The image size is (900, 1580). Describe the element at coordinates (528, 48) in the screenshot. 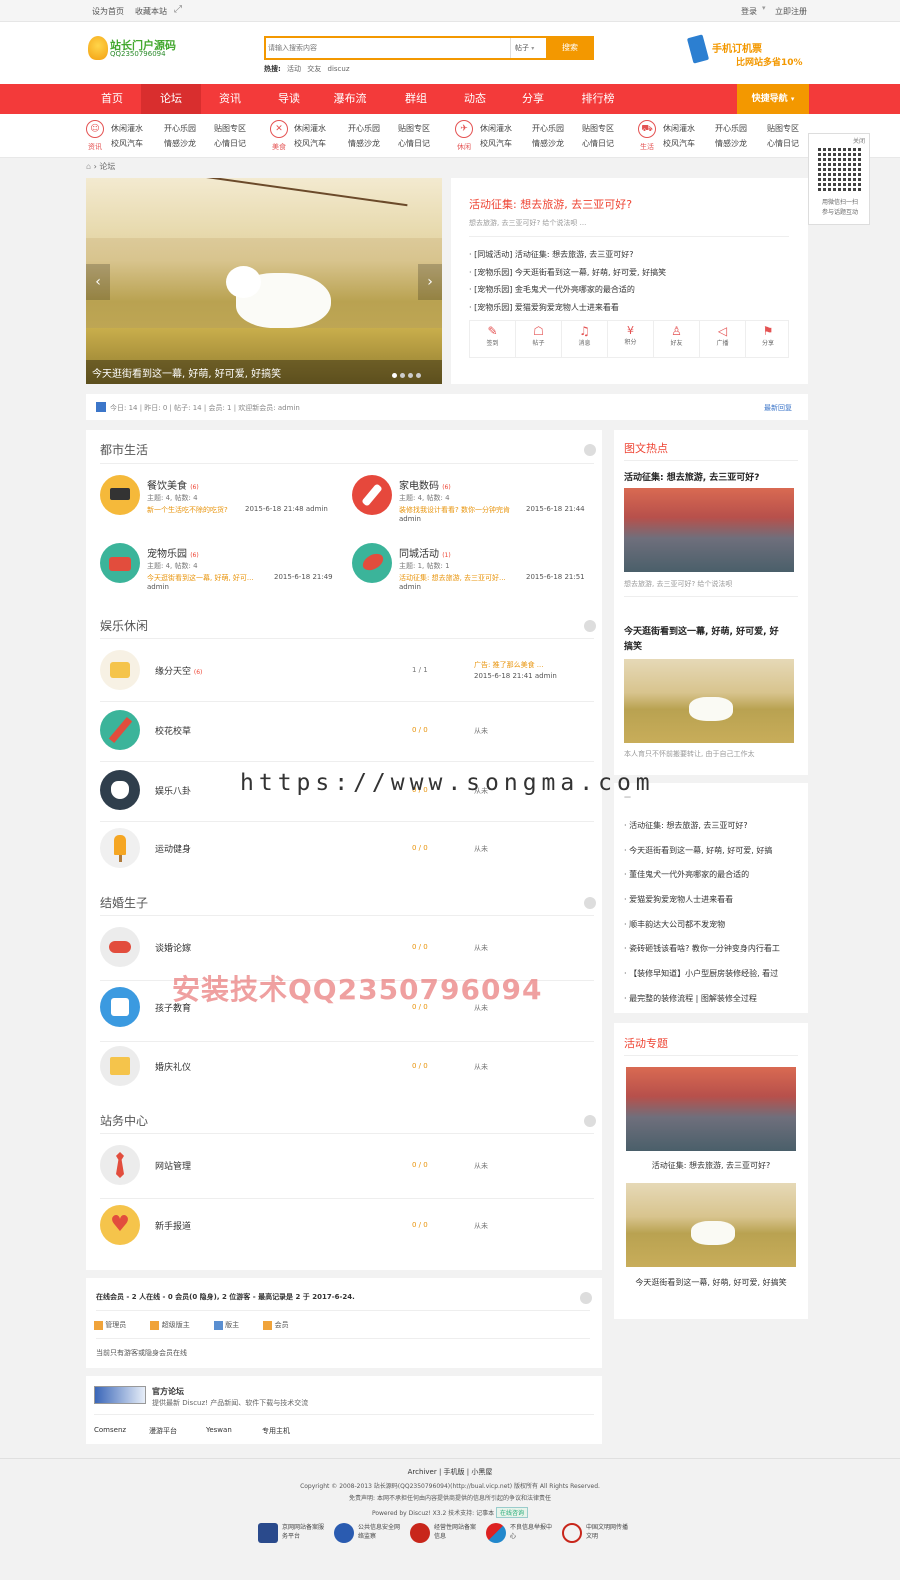

I see `search-type-select: 帖子 ▾` at that location.